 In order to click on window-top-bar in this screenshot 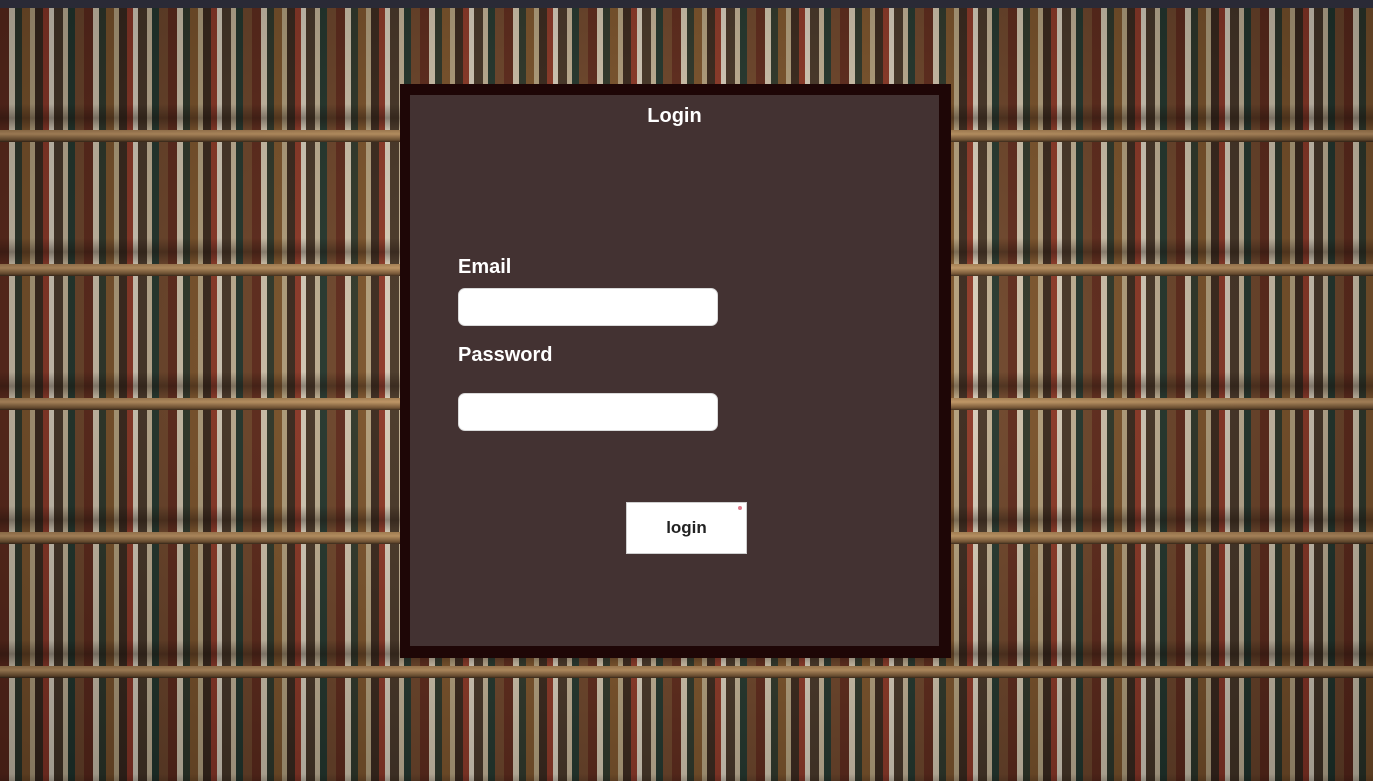, I will do `click(686, 4)`.